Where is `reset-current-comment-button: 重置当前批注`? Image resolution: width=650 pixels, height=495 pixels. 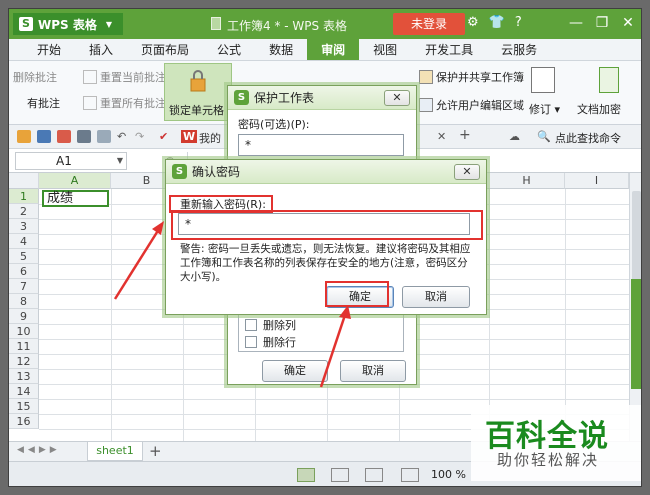 reset-current-comment-button: 重置当前批注 is located at coordinates (124, 77).